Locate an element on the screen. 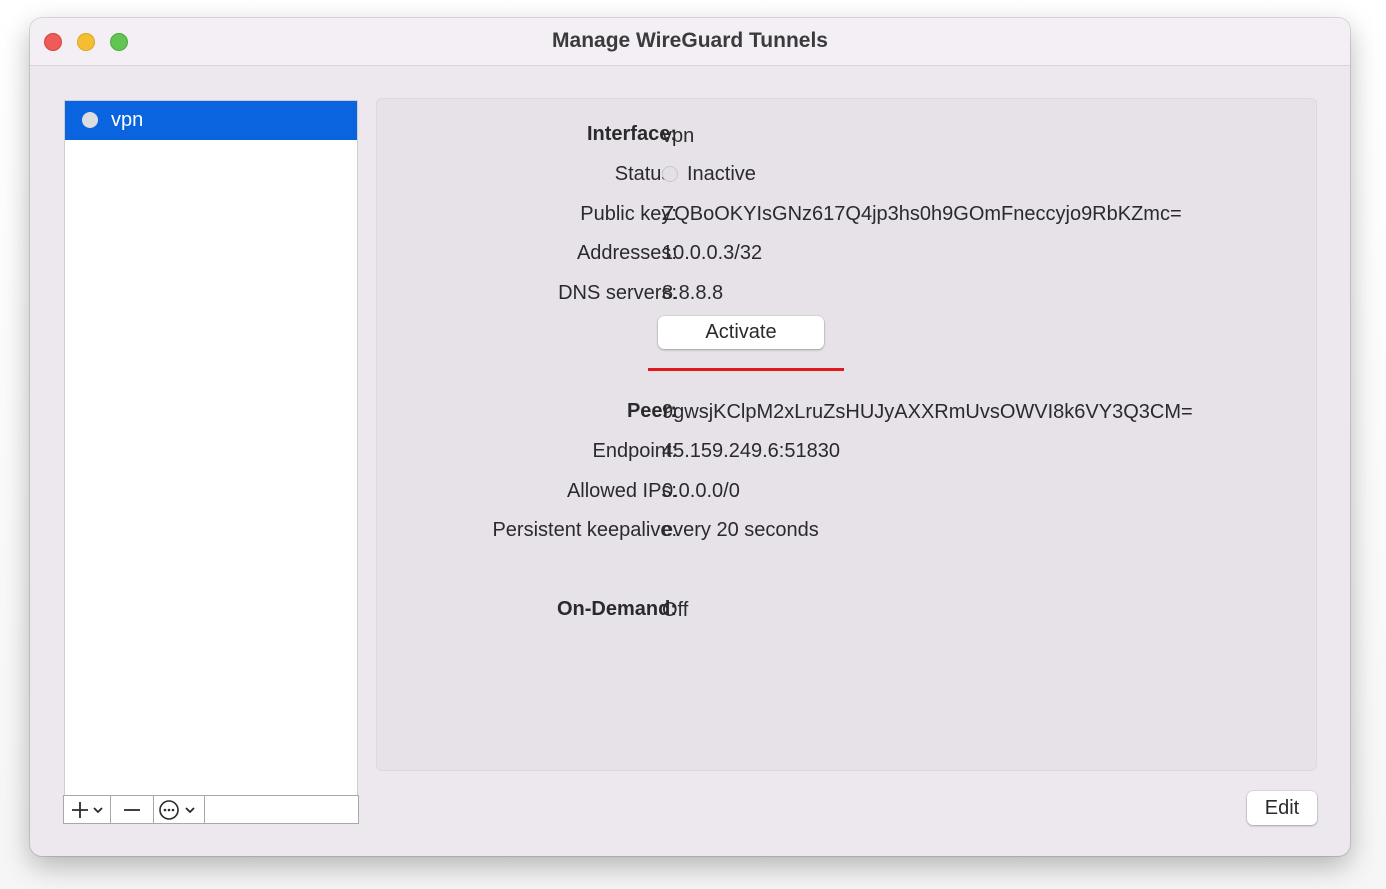  persistent-keepalive-label: Persistent keepalive: is located at coordinates (584, 530).